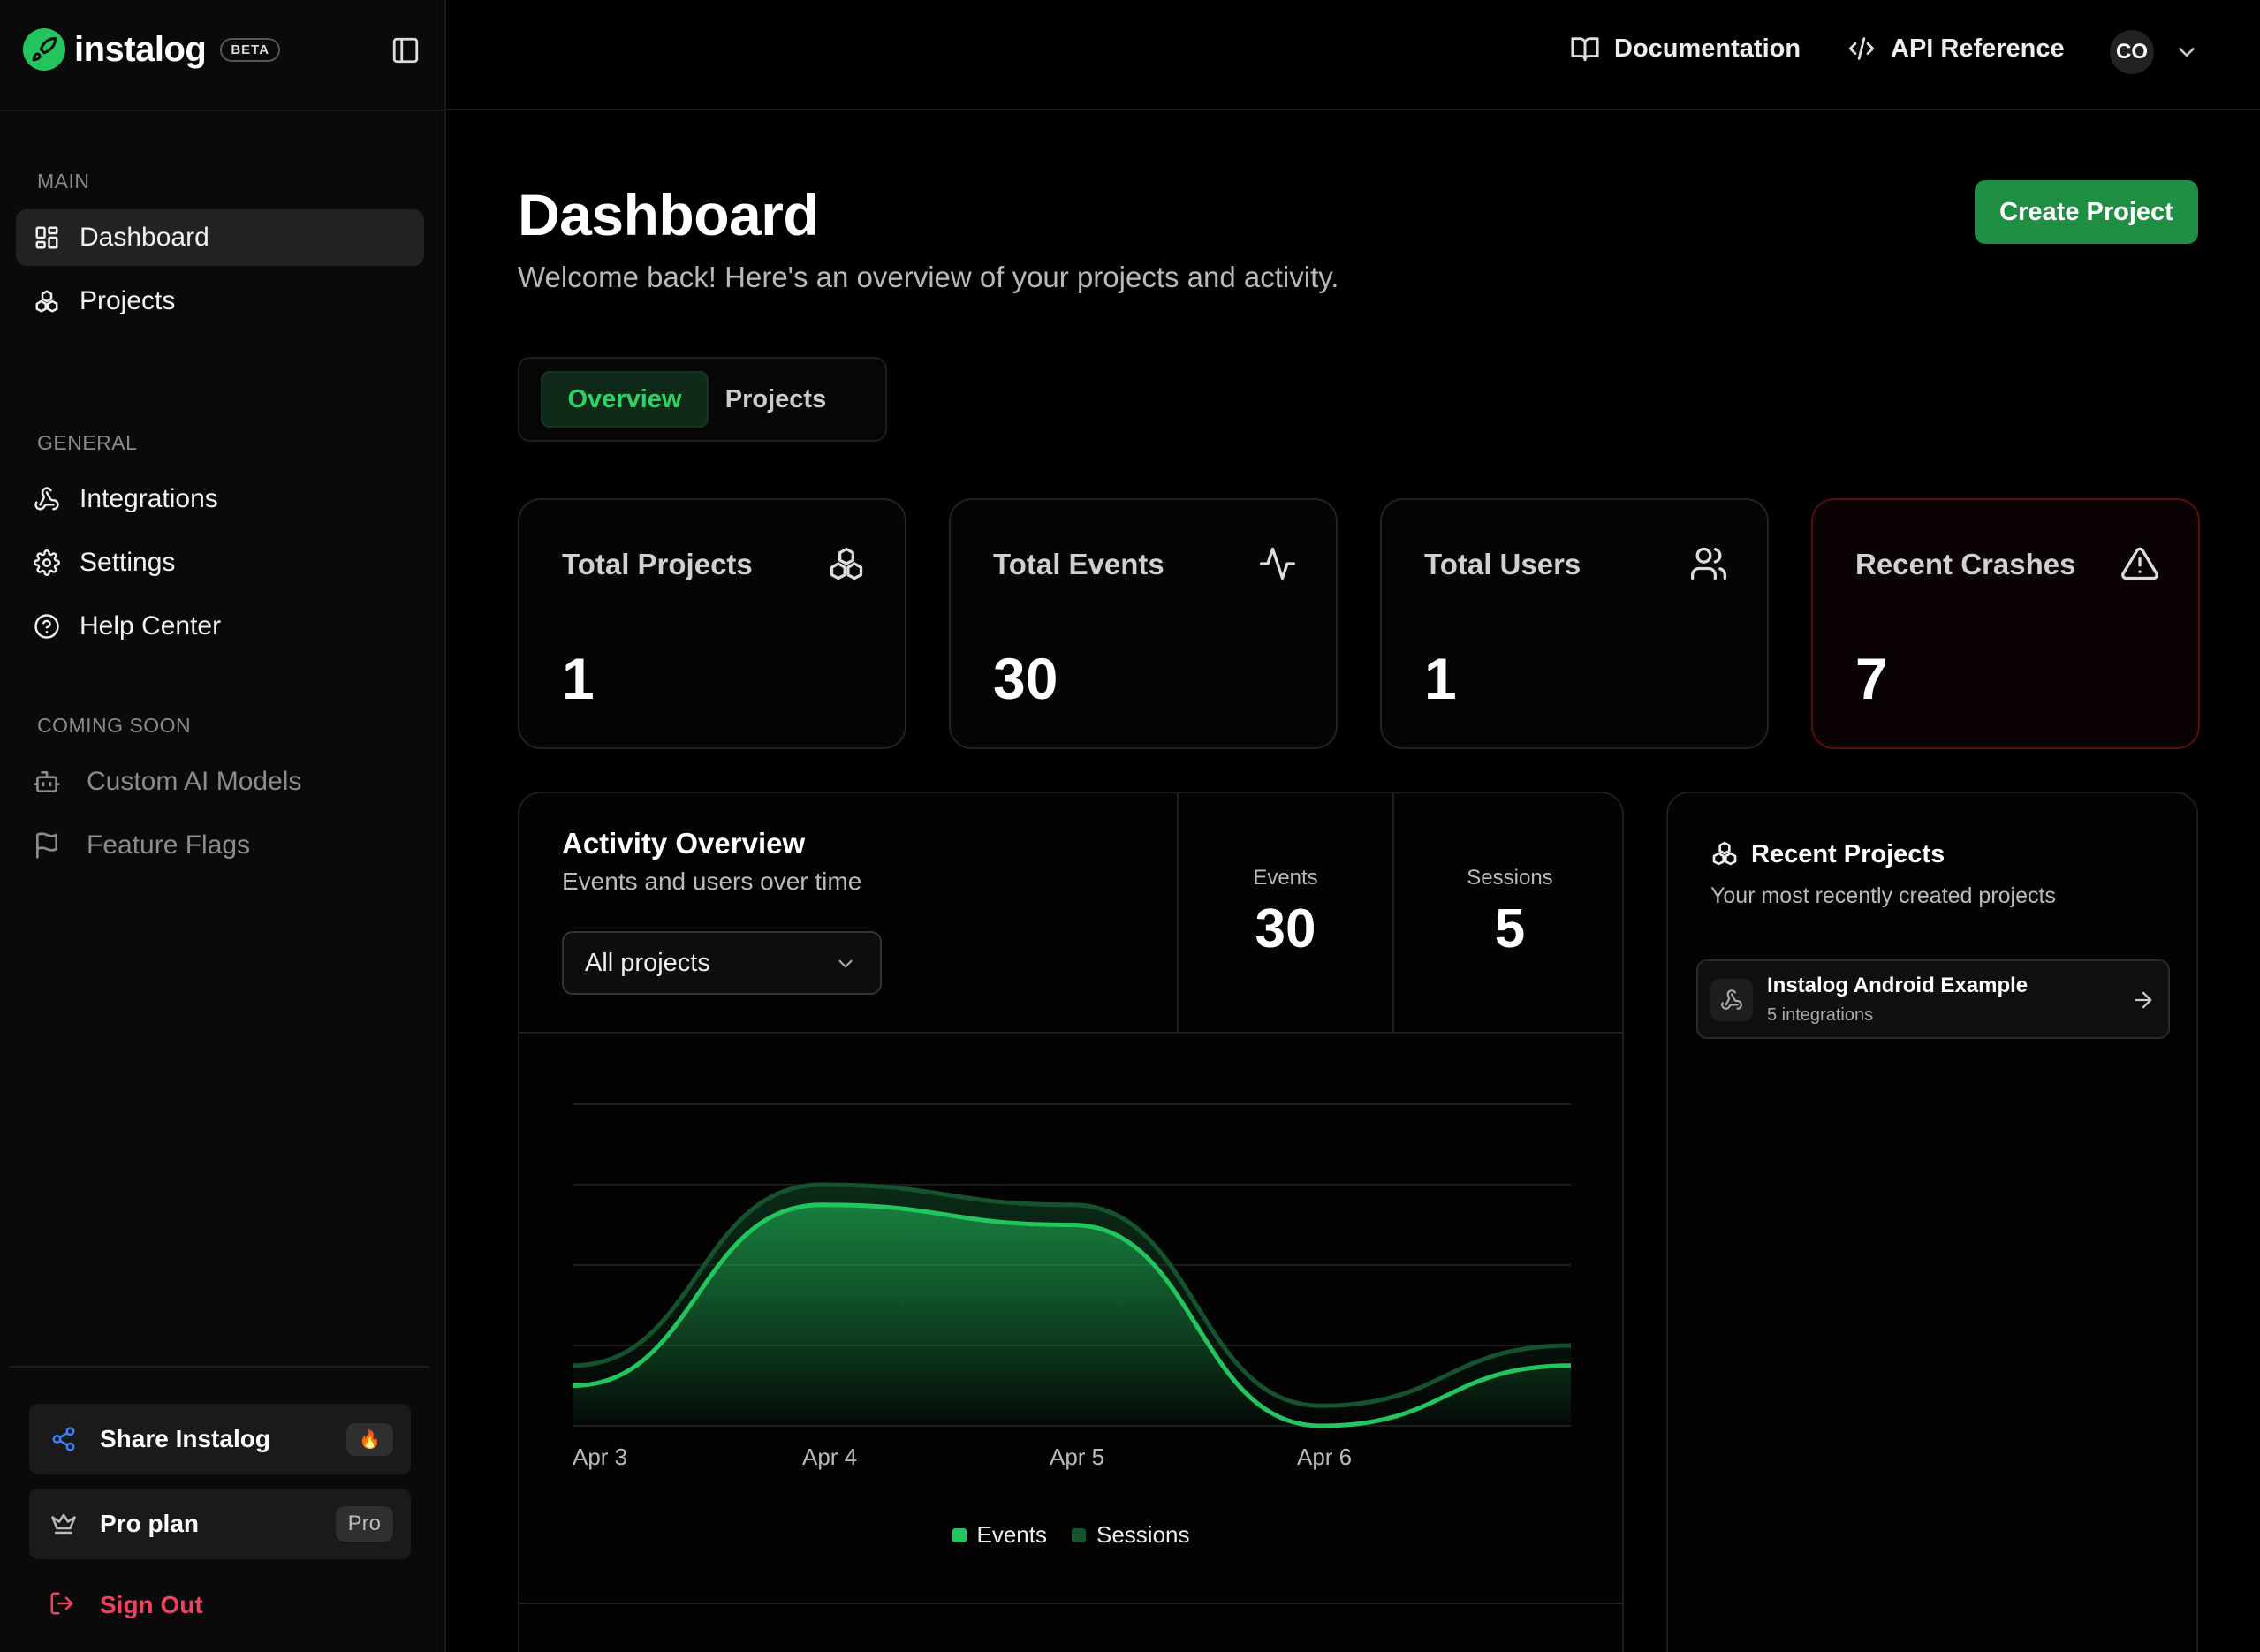 Image resolution: width=2260 pixels, height=1652 pixels. I want to click on share-instalog-button: Share Instalog 🔥, so click(220, 1439).